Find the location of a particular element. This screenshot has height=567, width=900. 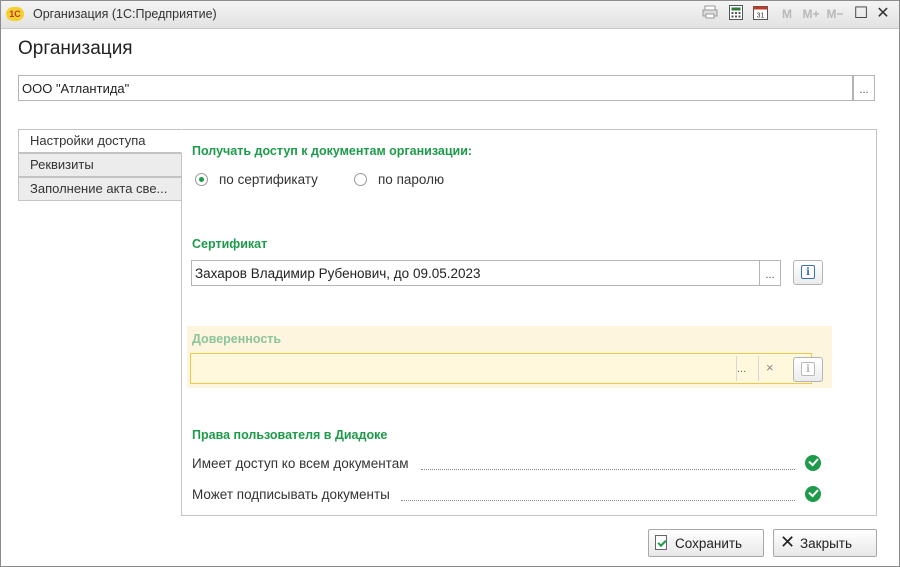

proxy-input: ... × is located at coordinates (501, 368).